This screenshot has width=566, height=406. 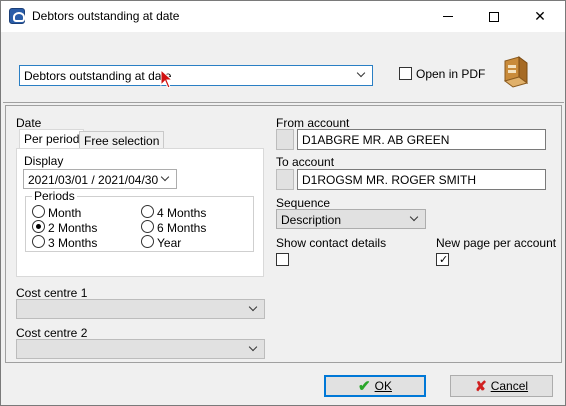 I want to click on to-account-lookup-button, so click(x=285, y=179).